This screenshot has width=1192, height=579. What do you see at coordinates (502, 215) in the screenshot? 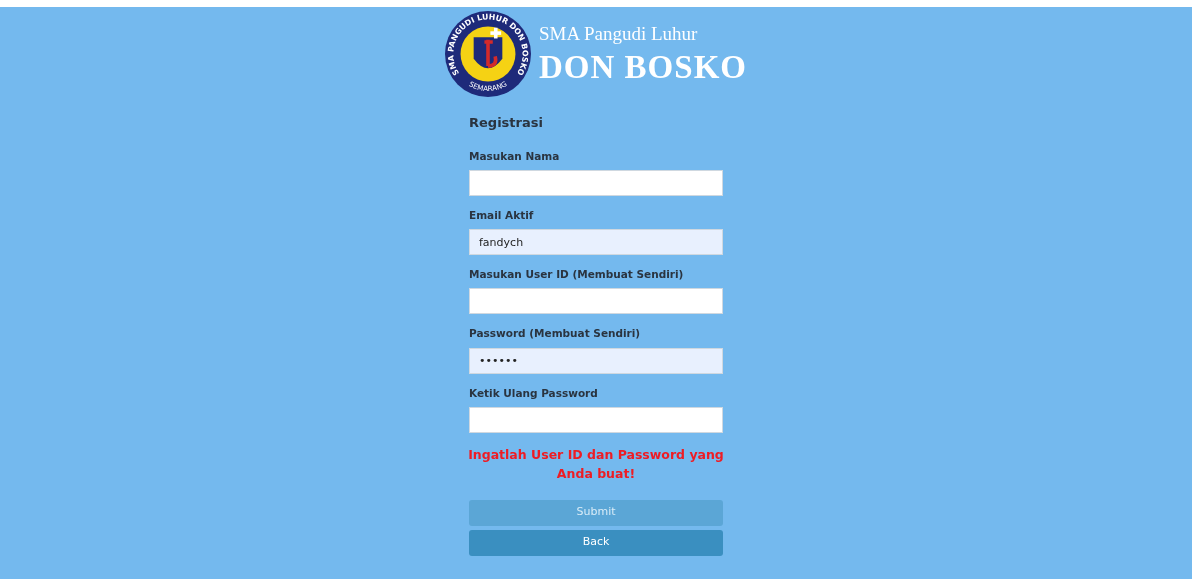
I see `field-label: Email Aktif` at bounding box center [502, 215].